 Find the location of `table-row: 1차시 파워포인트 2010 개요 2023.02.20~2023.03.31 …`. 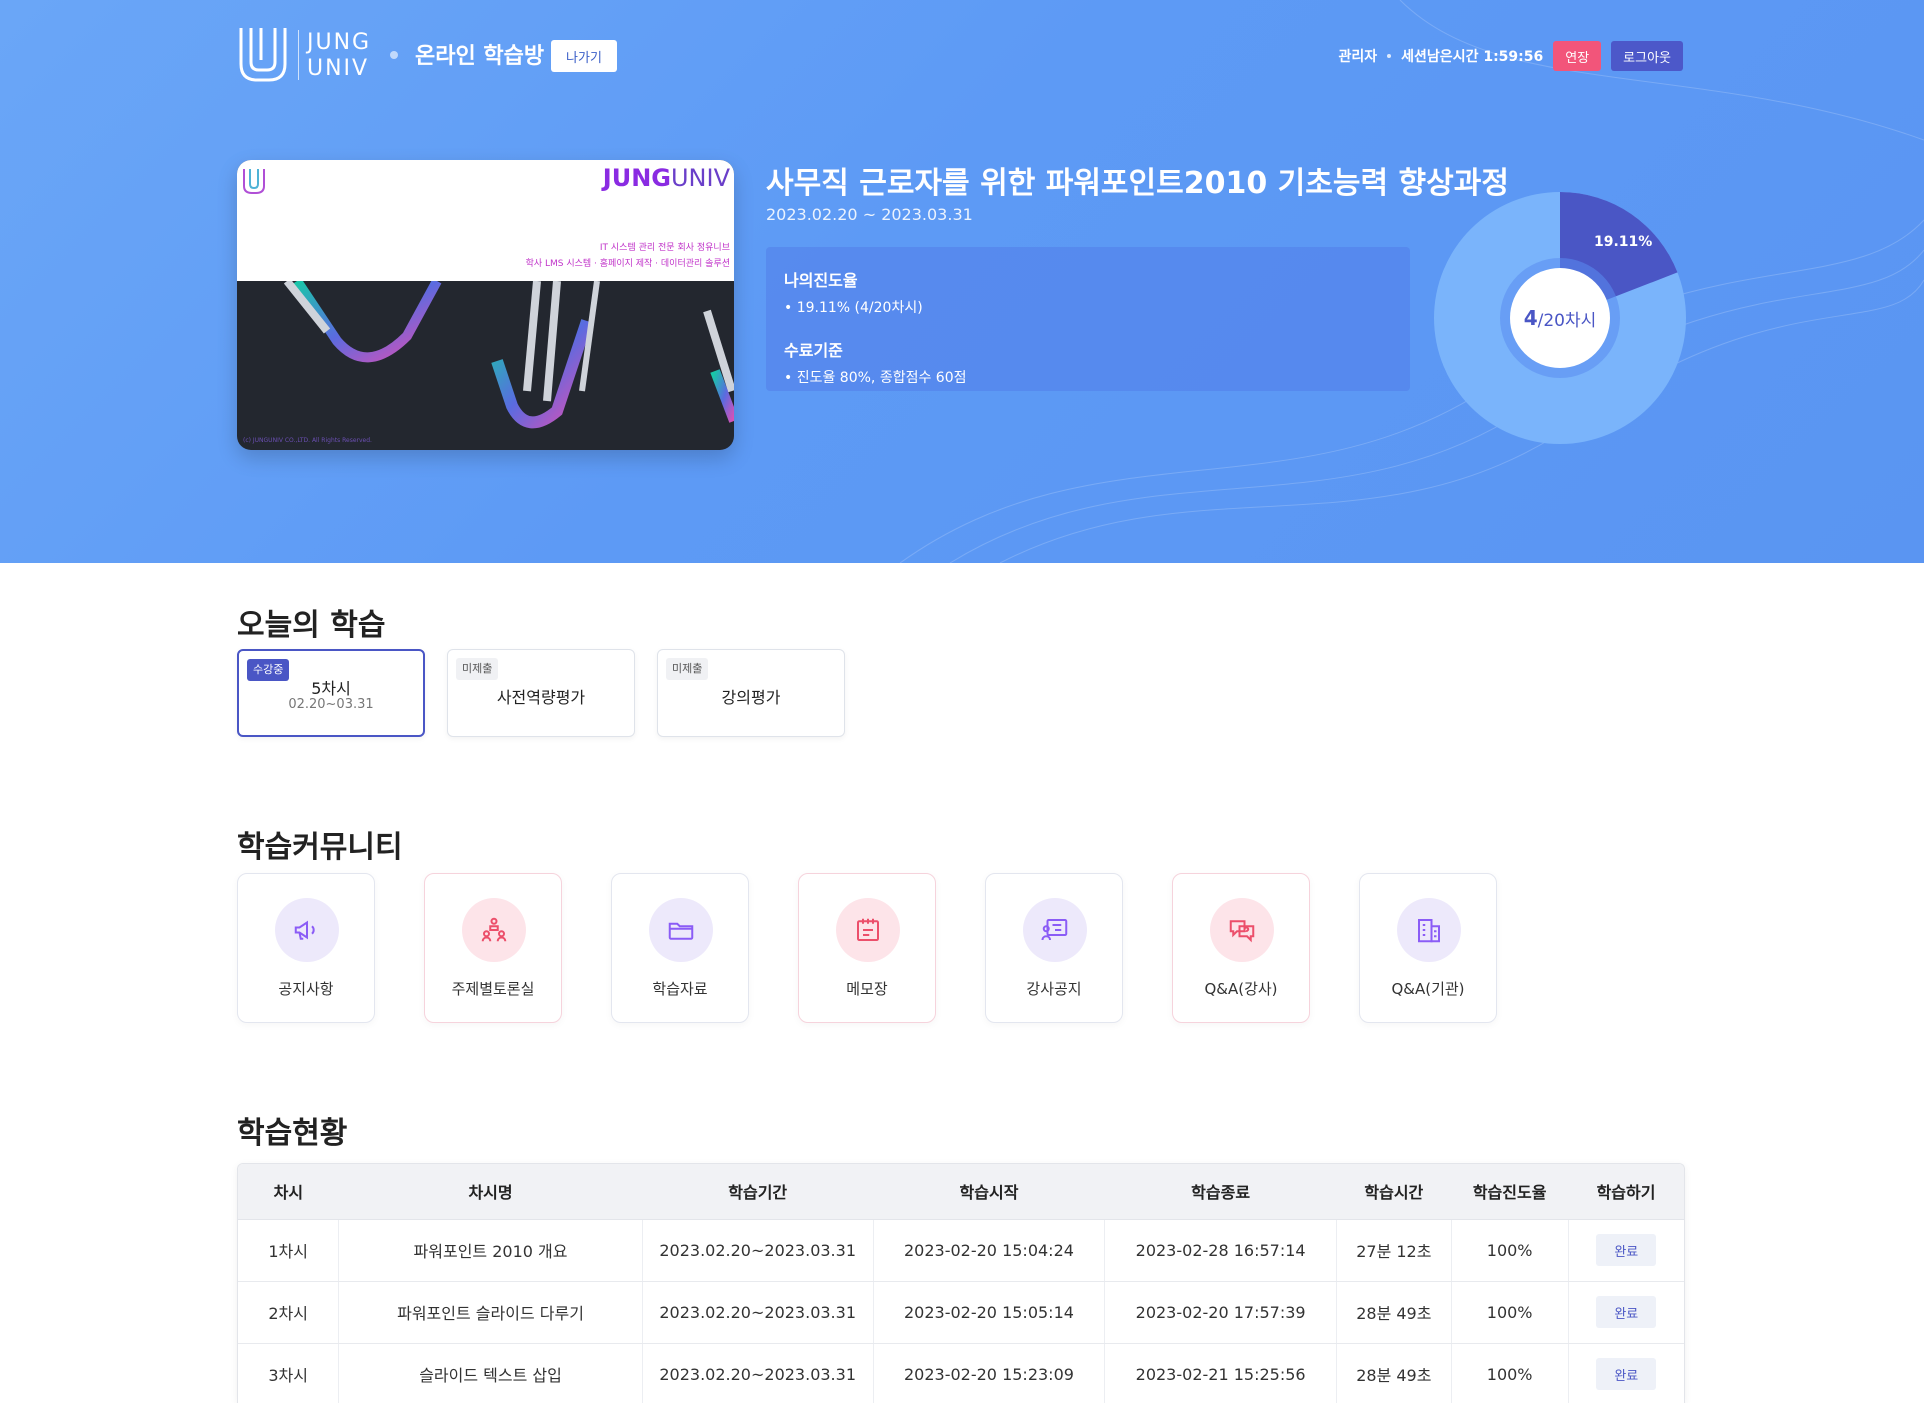

table-row: 1차시 파워포인트 2010 개요 2023.02.20~2023.03.31 … is located at coordinates (961, 1250).